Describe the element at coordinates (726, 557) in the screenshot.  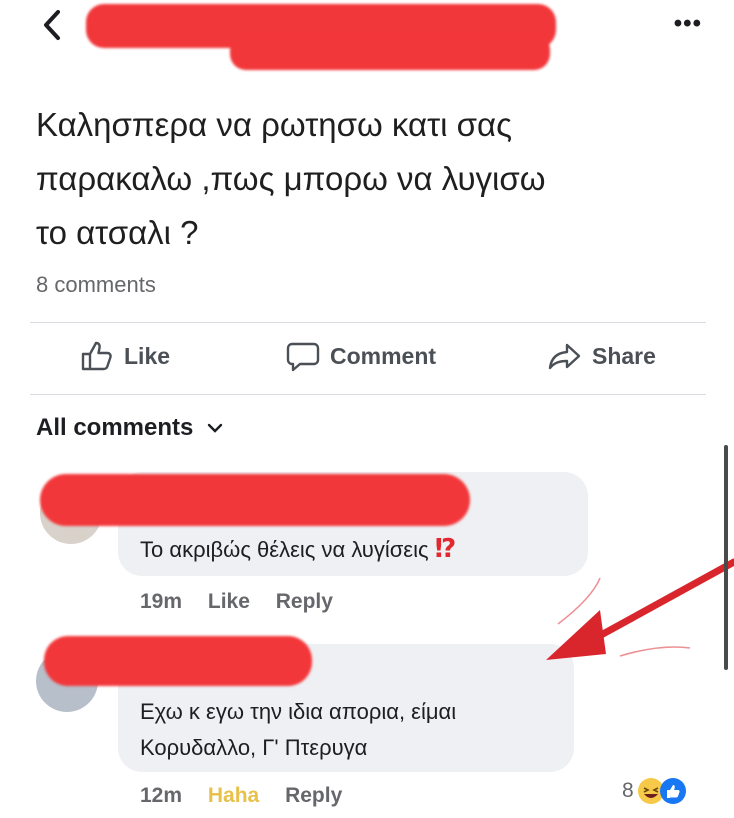
I see `scrollbar` at that location.